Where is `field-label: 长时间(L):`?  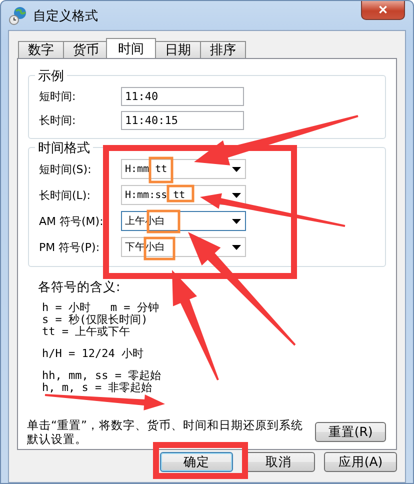 field-label: 长时间(L): is located at coordinates (65, 195).